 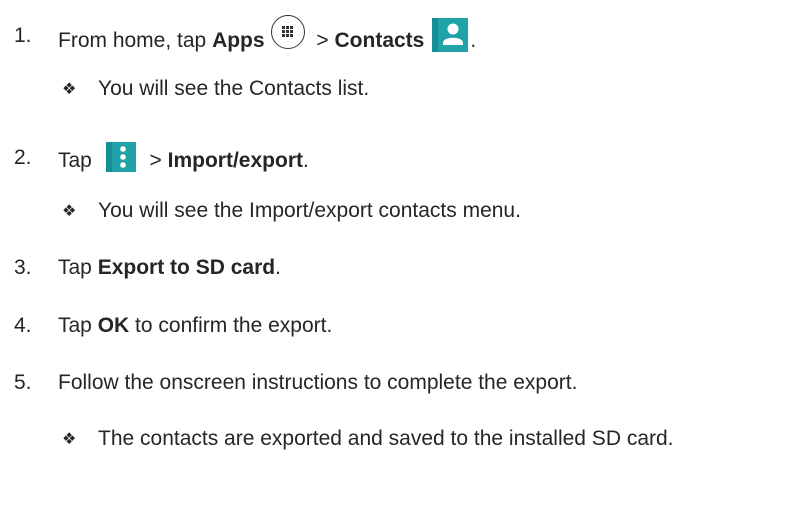 I want to click on apps-grid-icon, so click(x=287, y=32).